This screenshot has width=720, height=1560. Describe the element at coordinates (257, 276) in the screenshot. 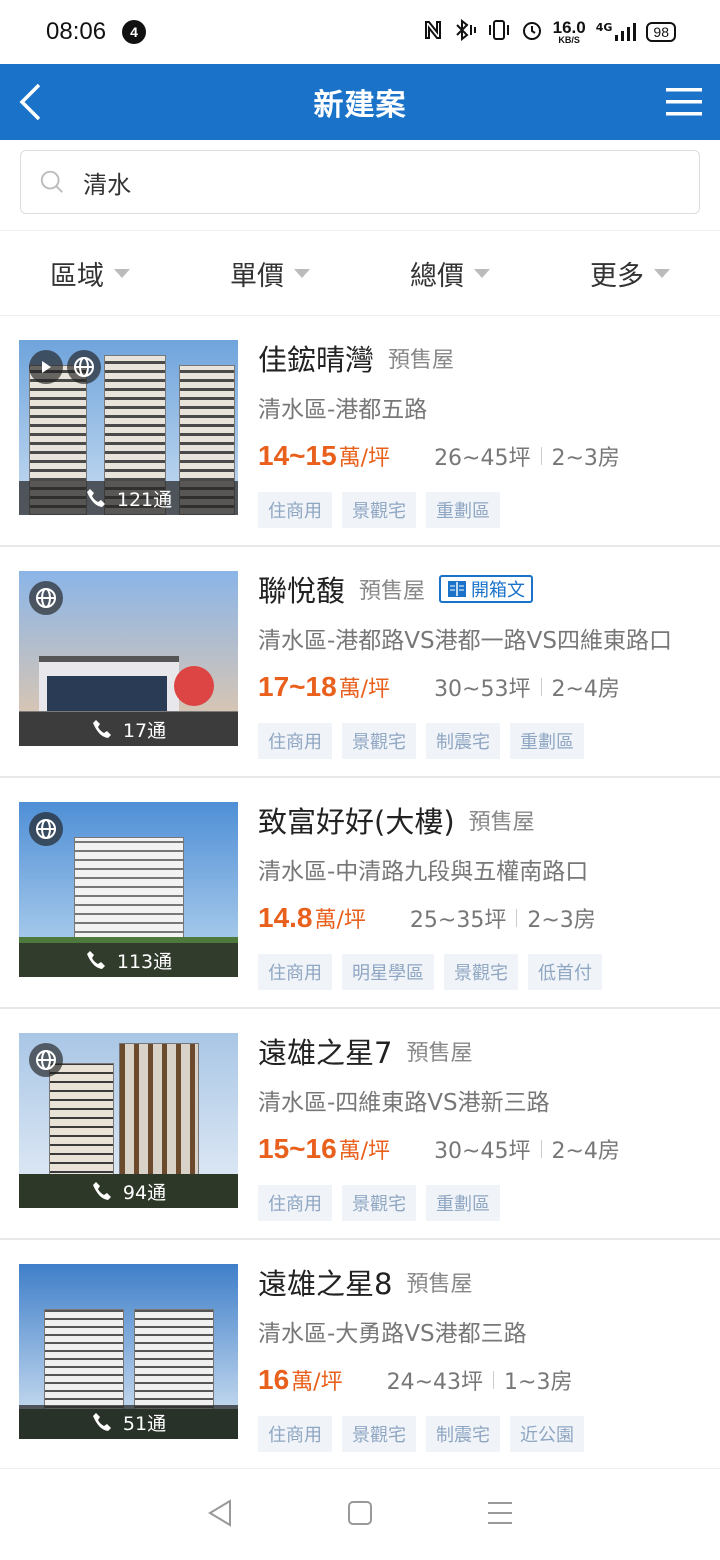

I see `filter-label: 單價` at that location.